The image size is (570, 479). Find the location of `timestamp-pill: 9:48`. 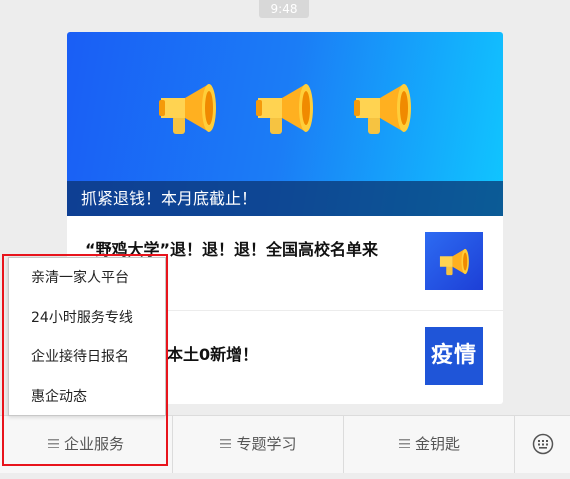

timestamp-pill: 9:48 is located at coordinates (284, 9).